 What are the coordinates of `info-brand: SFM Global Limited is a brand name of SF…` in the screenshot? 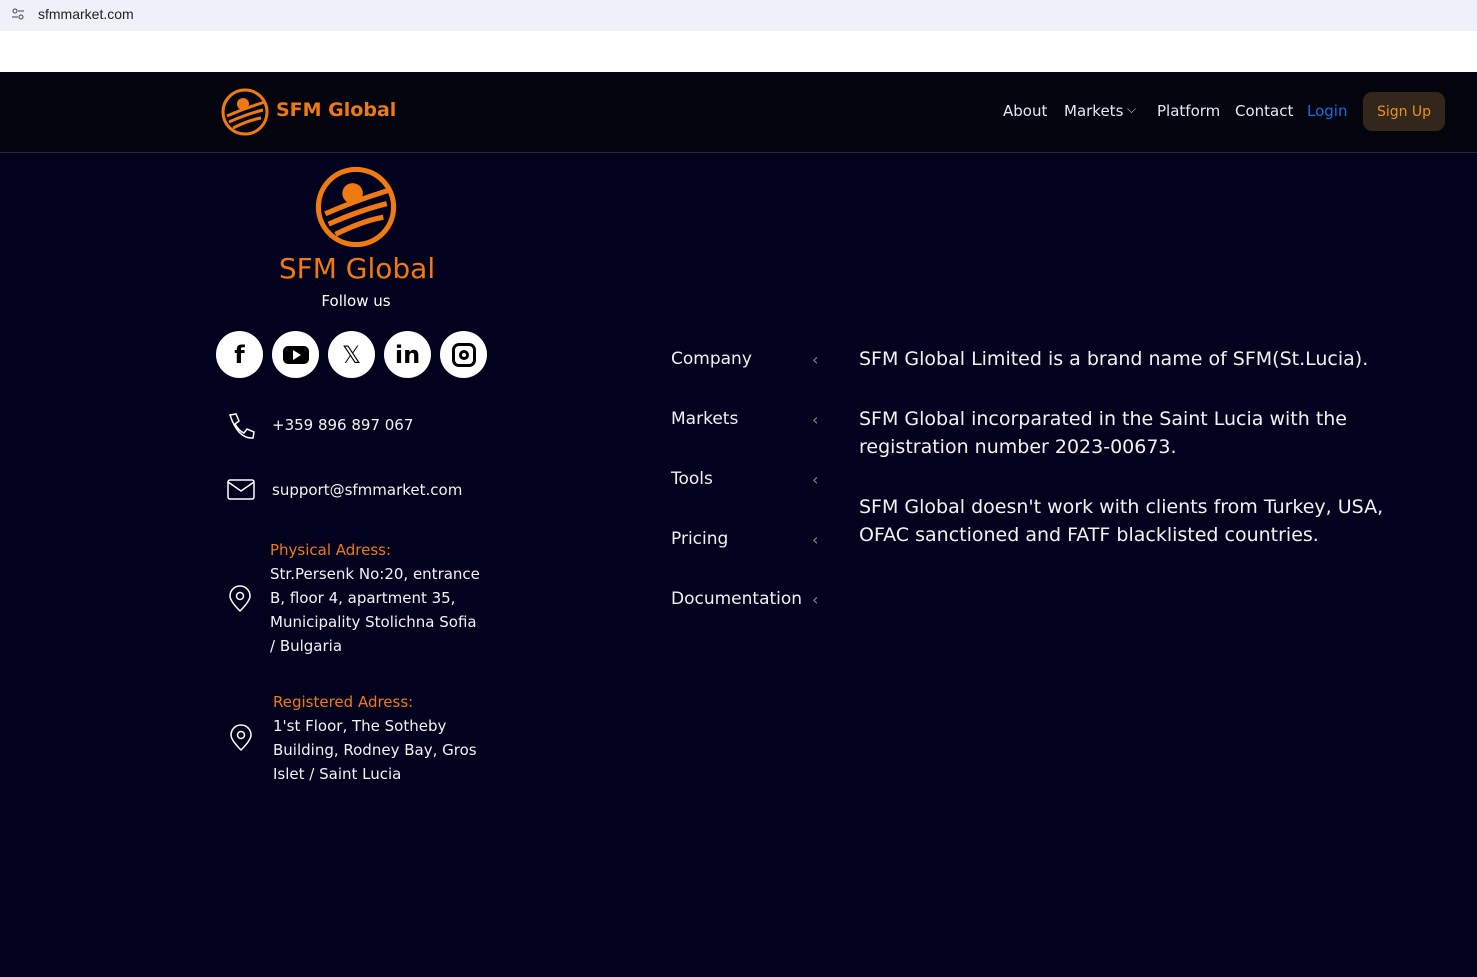 It's located at (1114, 359).